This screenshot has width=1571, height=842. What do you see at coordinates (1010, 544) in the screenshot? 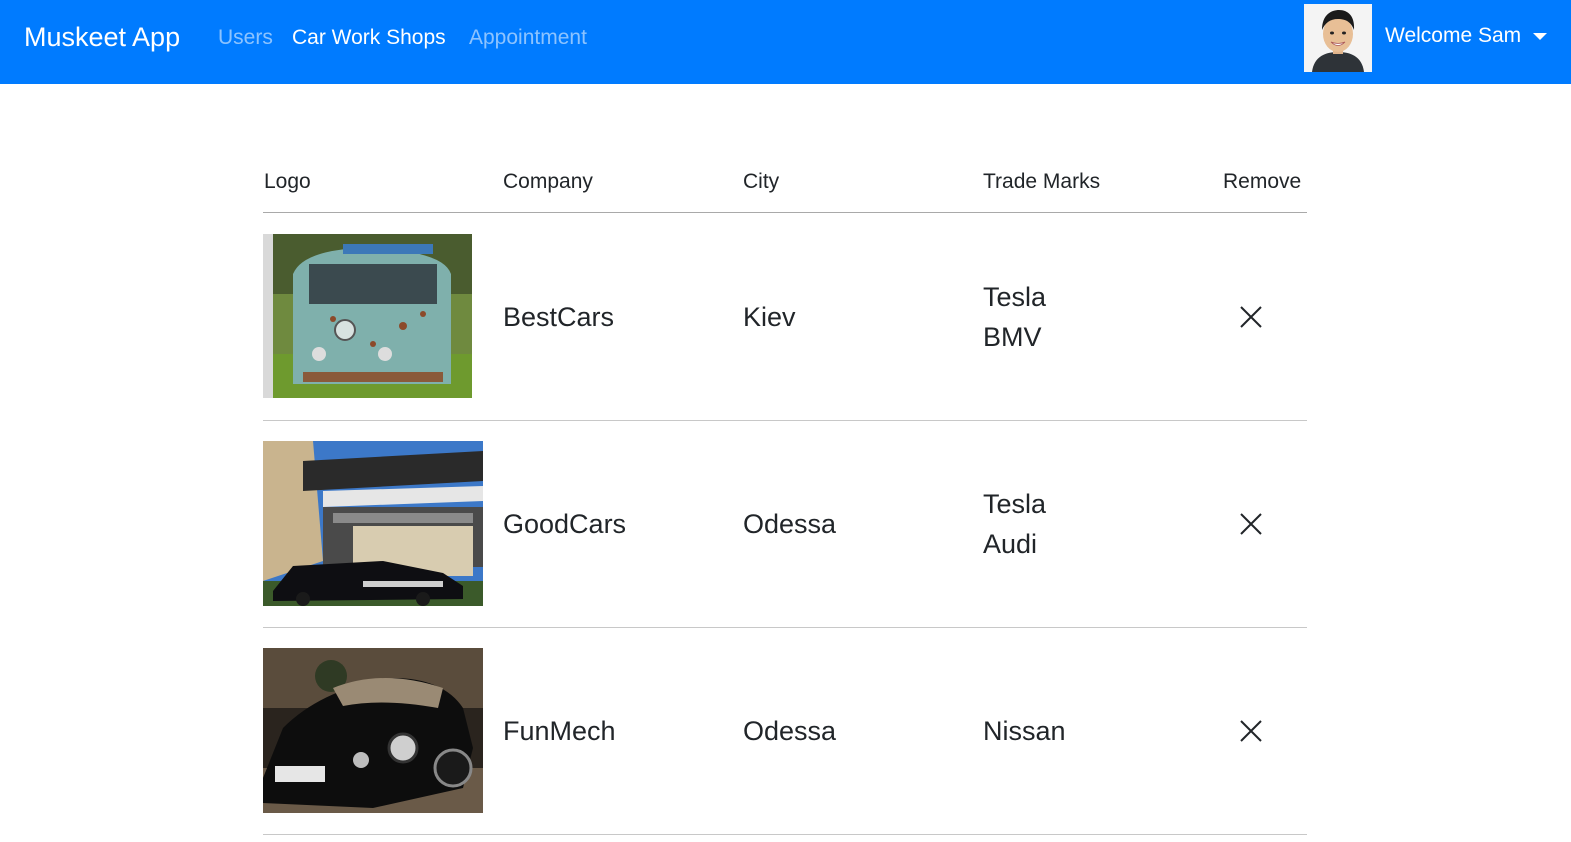
I see `trade-mark-item: Audi` at bounding box center [1010, 544].